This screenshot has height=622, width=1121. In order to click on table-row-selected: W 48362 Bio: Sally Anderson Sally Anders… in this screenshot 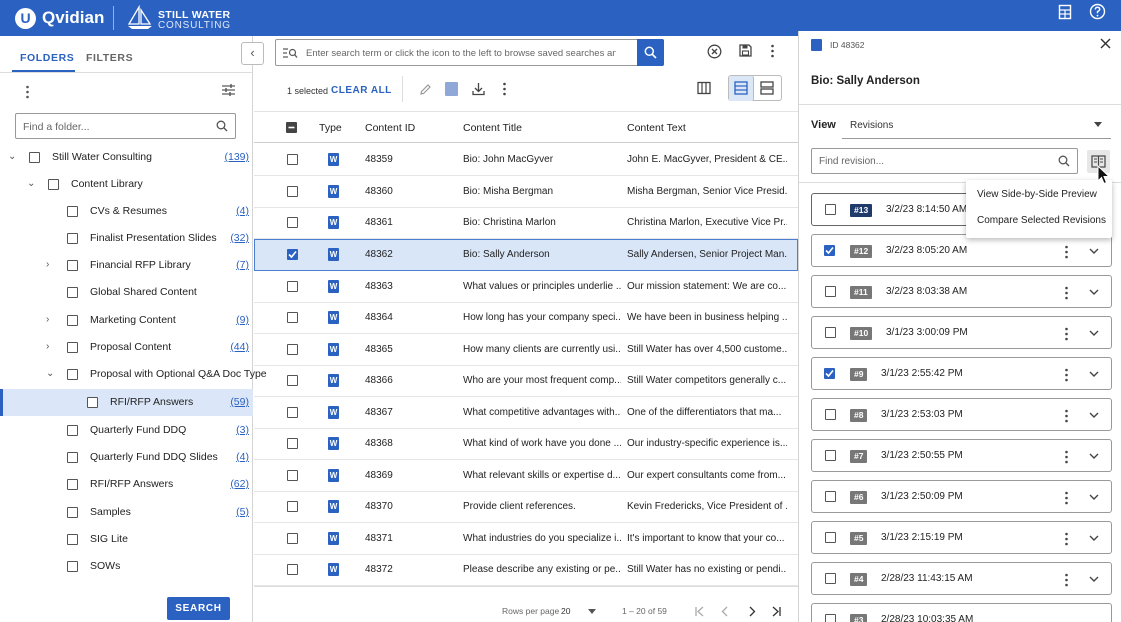, I will do `click(526, 255)`.